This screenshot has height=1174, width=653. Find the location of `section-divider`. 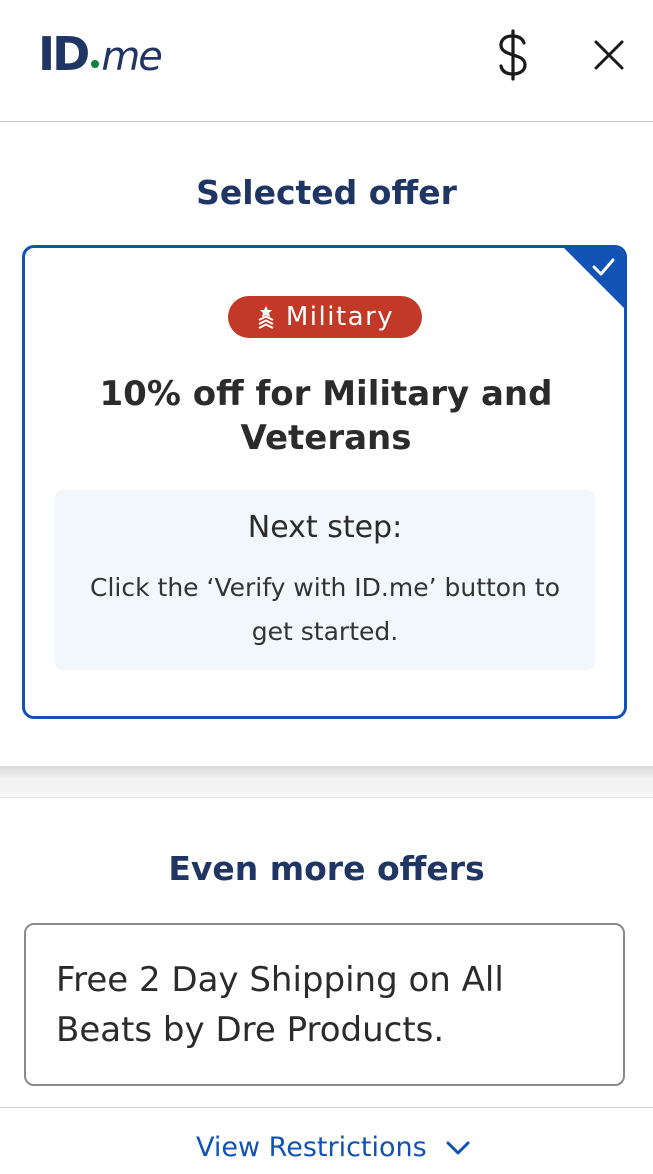

section-divider is located at coordinates (326, 782).